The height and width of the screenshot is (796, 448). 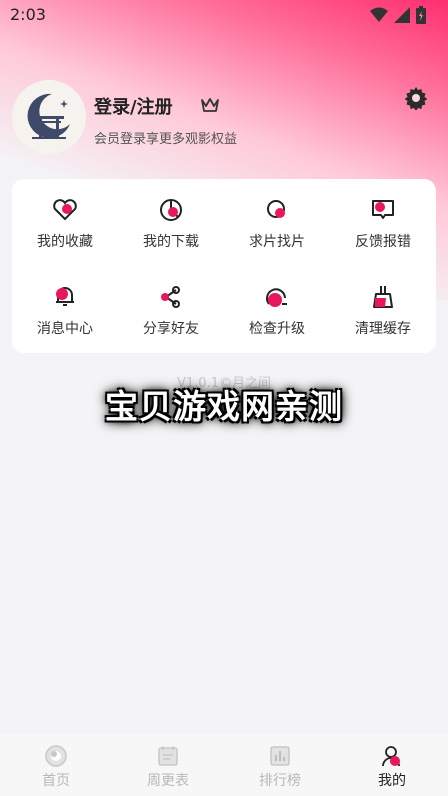 What do you see at coordinates (171, 242) in the screenshot?
I see `menu-label: 我的下载` at bounding box center [171, 242].